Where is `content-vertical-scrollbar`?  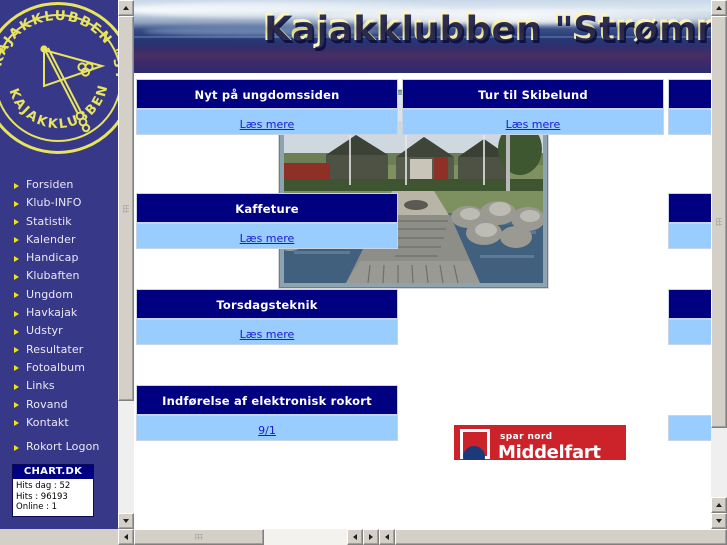
content-vertical-scrollbar is located at coordinates (126, 264).